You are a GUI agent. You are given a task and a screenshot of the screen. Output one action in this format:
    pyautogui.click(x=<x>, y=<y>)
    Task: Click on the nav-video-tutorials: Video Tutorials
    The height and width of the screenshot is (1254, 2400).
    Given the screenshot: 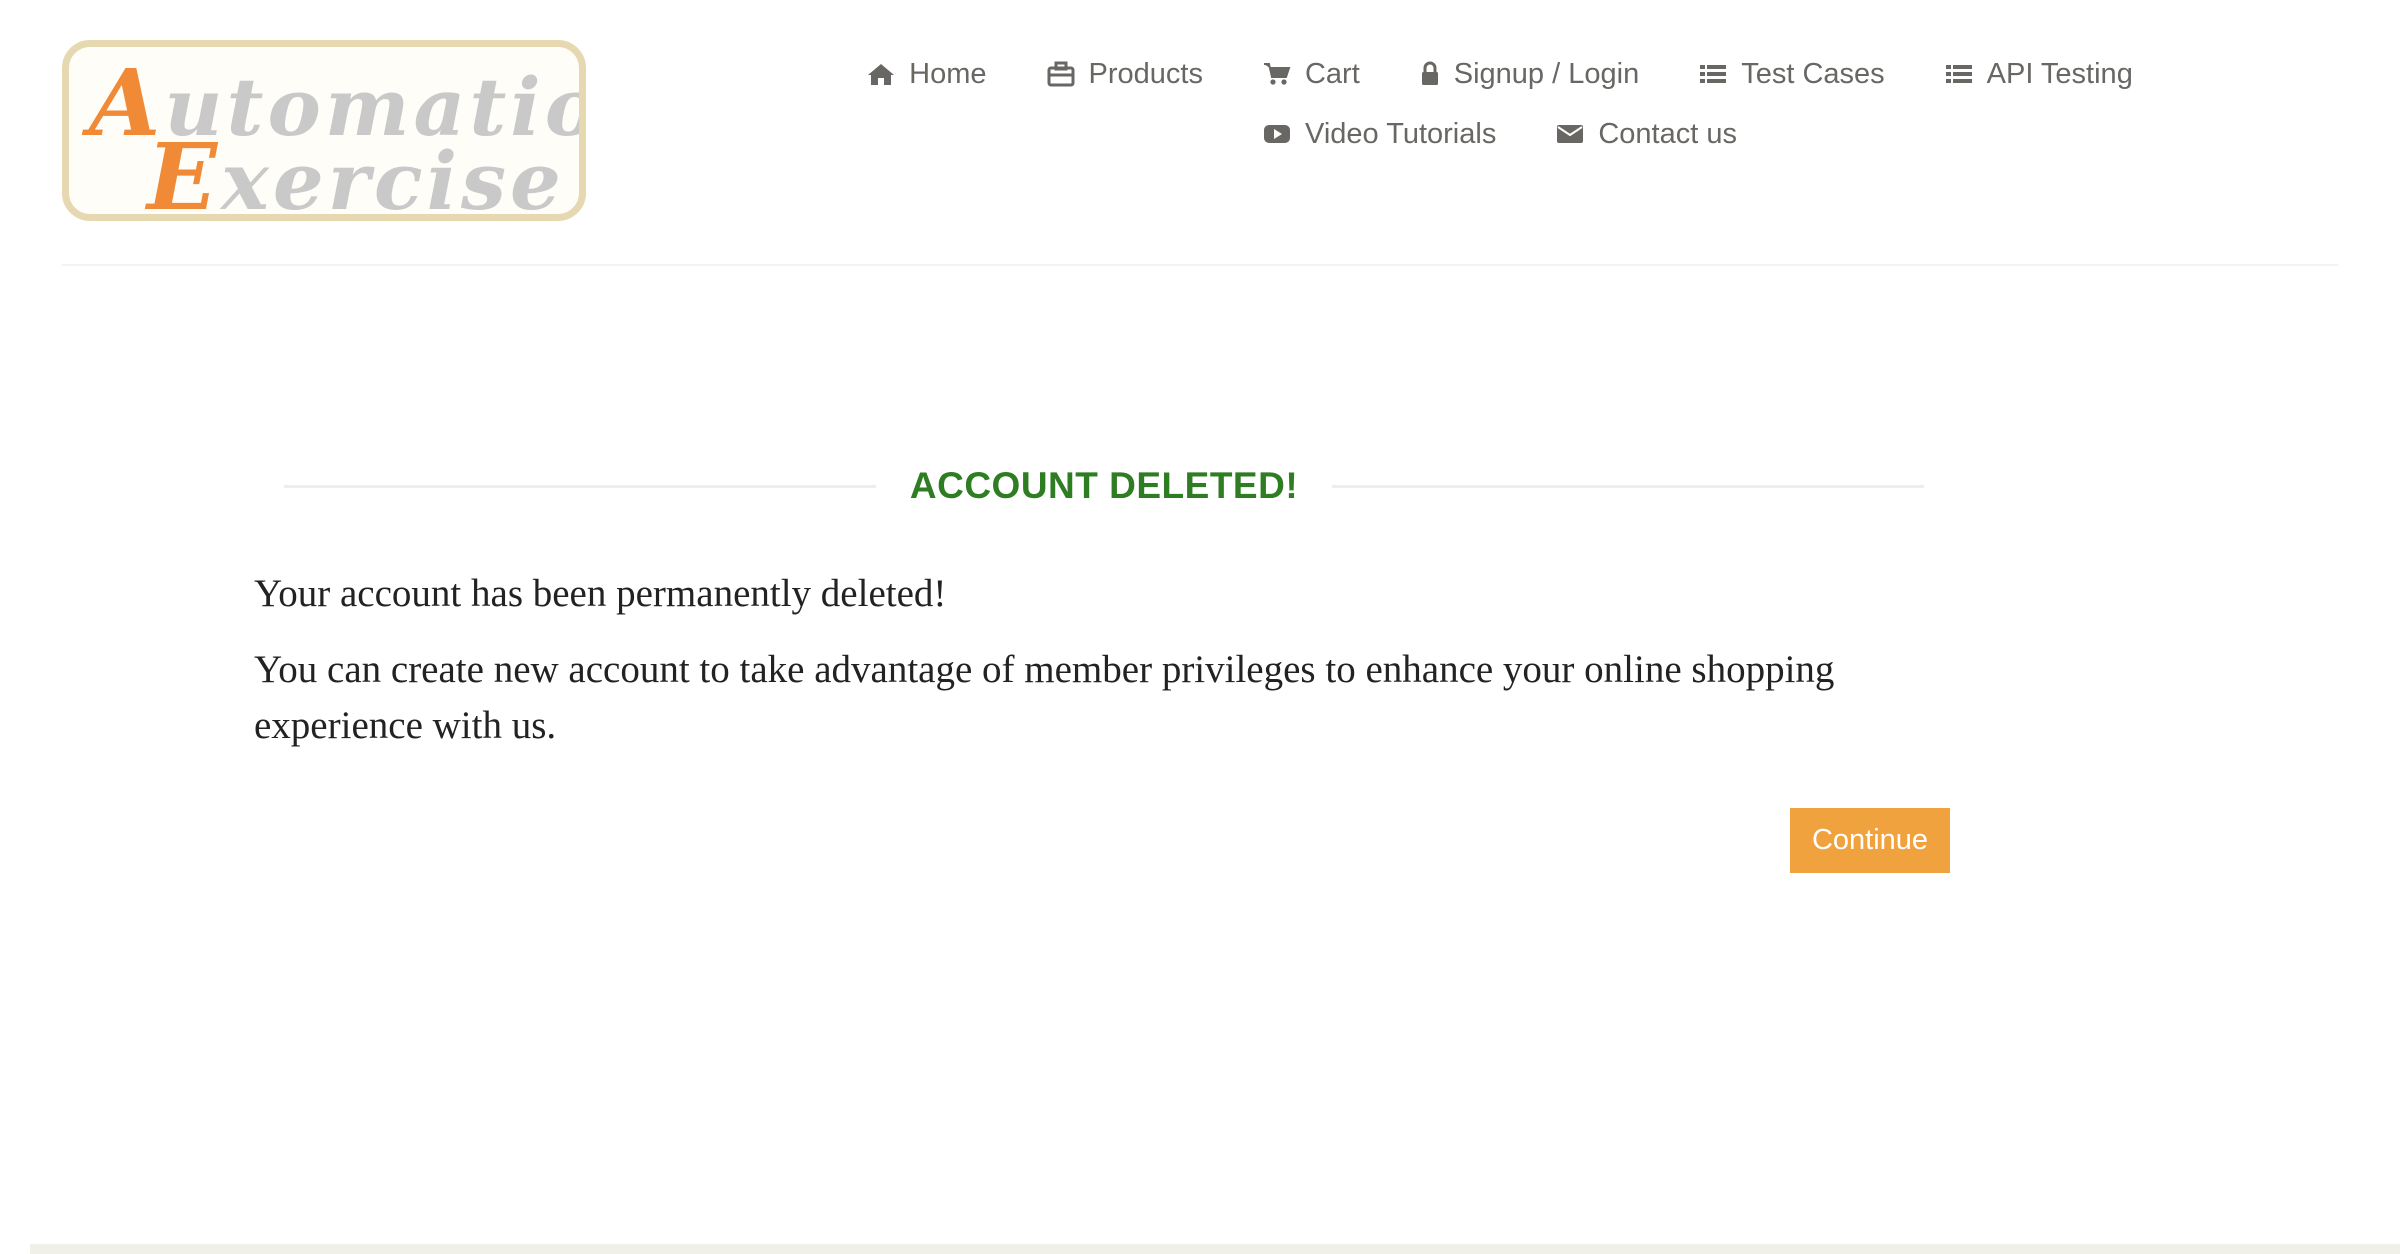 What is the action you would take?
    pyautogui.click(x=1379, y=134)
    